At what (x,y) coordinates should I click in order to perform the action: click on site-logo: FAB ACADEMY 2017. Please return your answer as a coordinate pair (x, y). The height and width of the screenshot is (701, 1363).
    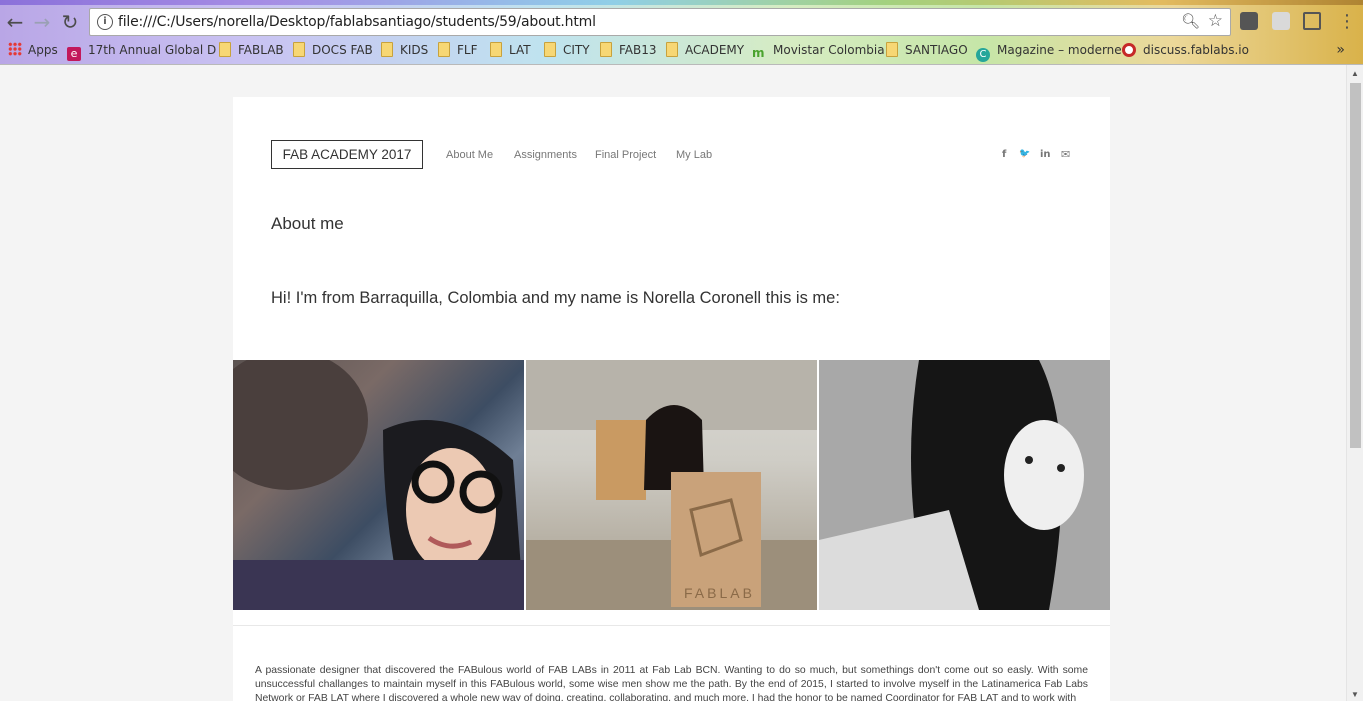
    Looking at the image, I should click on (347, 154).